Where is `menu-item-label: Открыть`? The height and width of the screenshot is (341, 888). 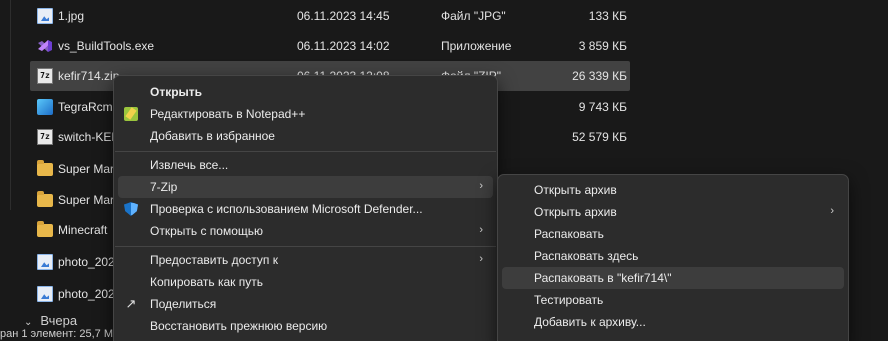 menu-item-label: Открыть is located at coordinates (176, 92).